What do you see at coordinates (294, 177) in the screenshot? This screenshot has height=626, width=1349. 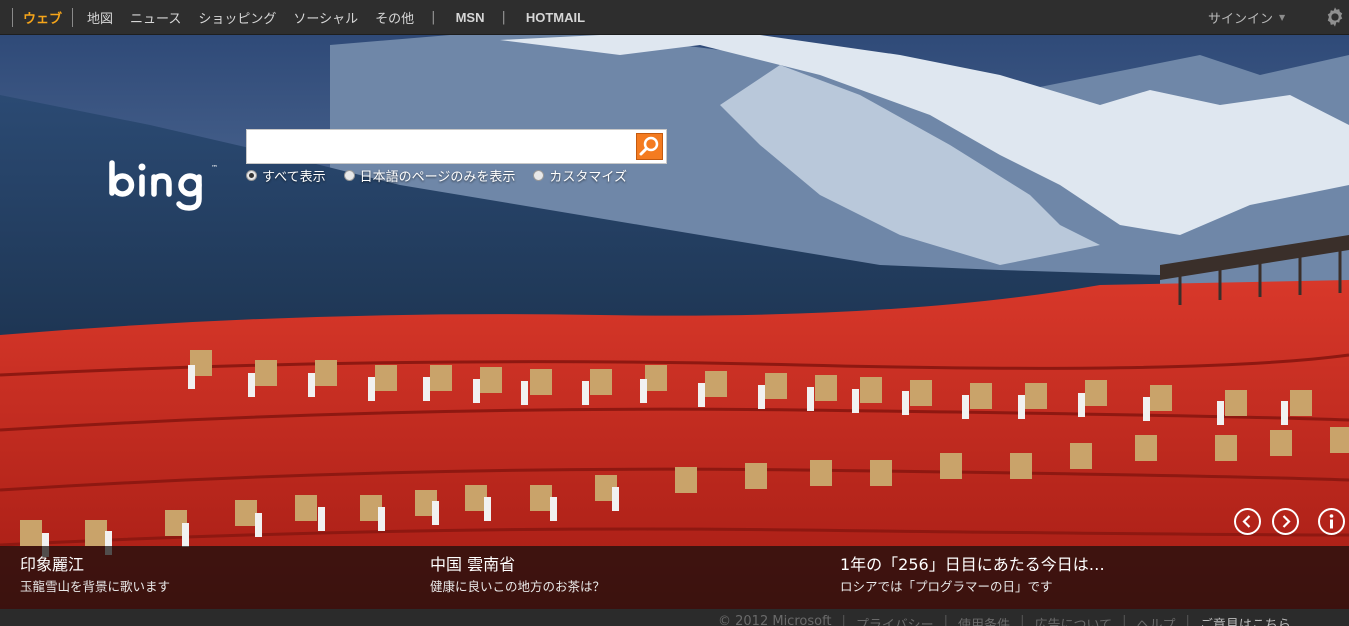 I see `filter-label: すべて表示` at bounding box center [294, 177].